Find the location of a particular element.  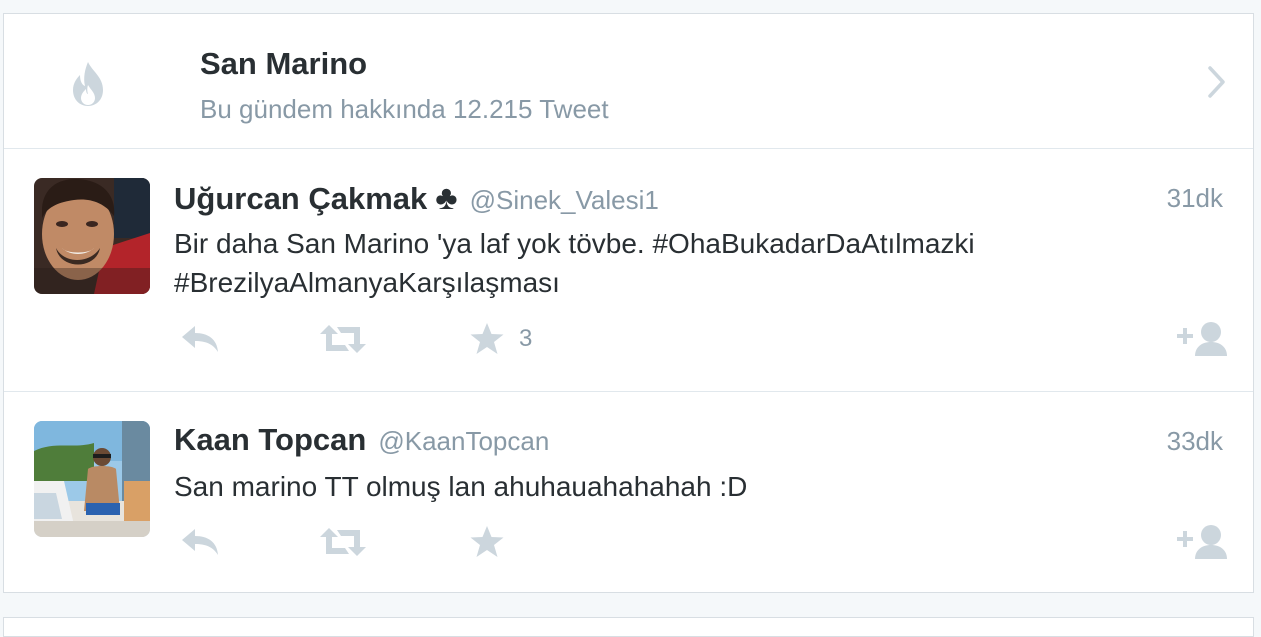

tweet-header: Kaan Topcan @KaanTopcan is located at coordinates (361, 440).